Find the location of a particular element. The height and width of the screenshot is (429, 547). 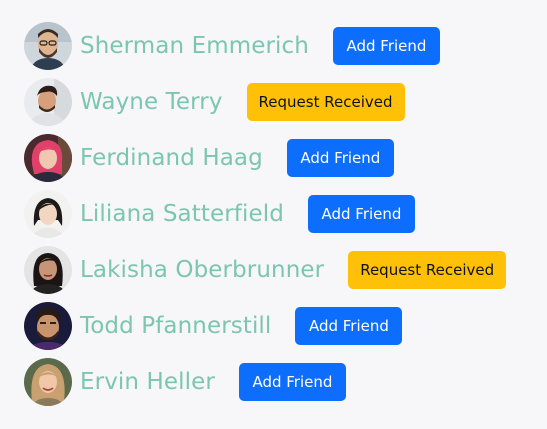

friend-name: Todd Pfannerstill is located at coordinates (176, 326).